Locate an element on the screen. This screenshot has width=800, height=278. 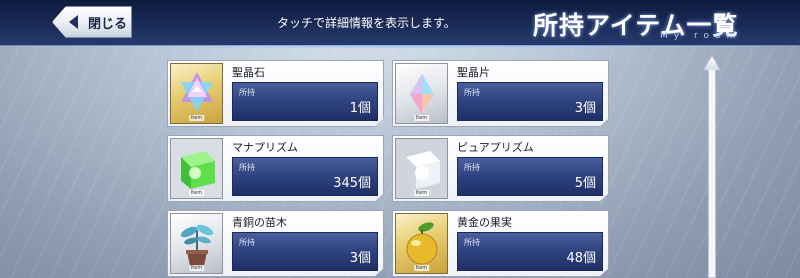
quantity-value: 48個 is located at coordinates (581, 258).